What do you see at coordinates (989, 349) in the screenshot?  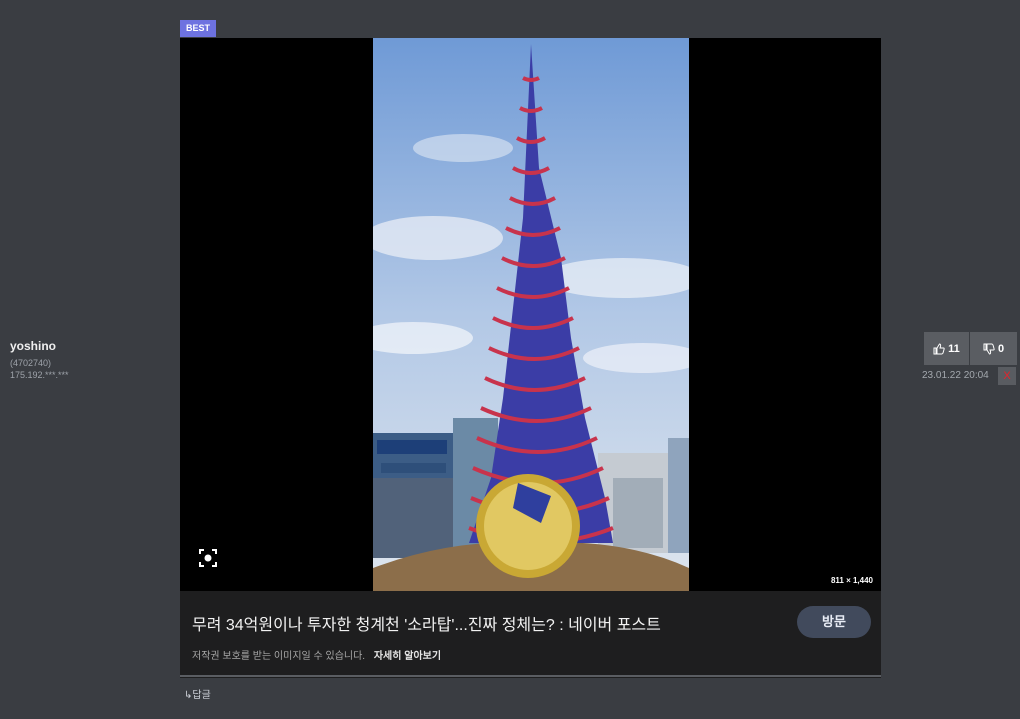 I see `thumbs-down-icon` at bounding box center [989, 349].